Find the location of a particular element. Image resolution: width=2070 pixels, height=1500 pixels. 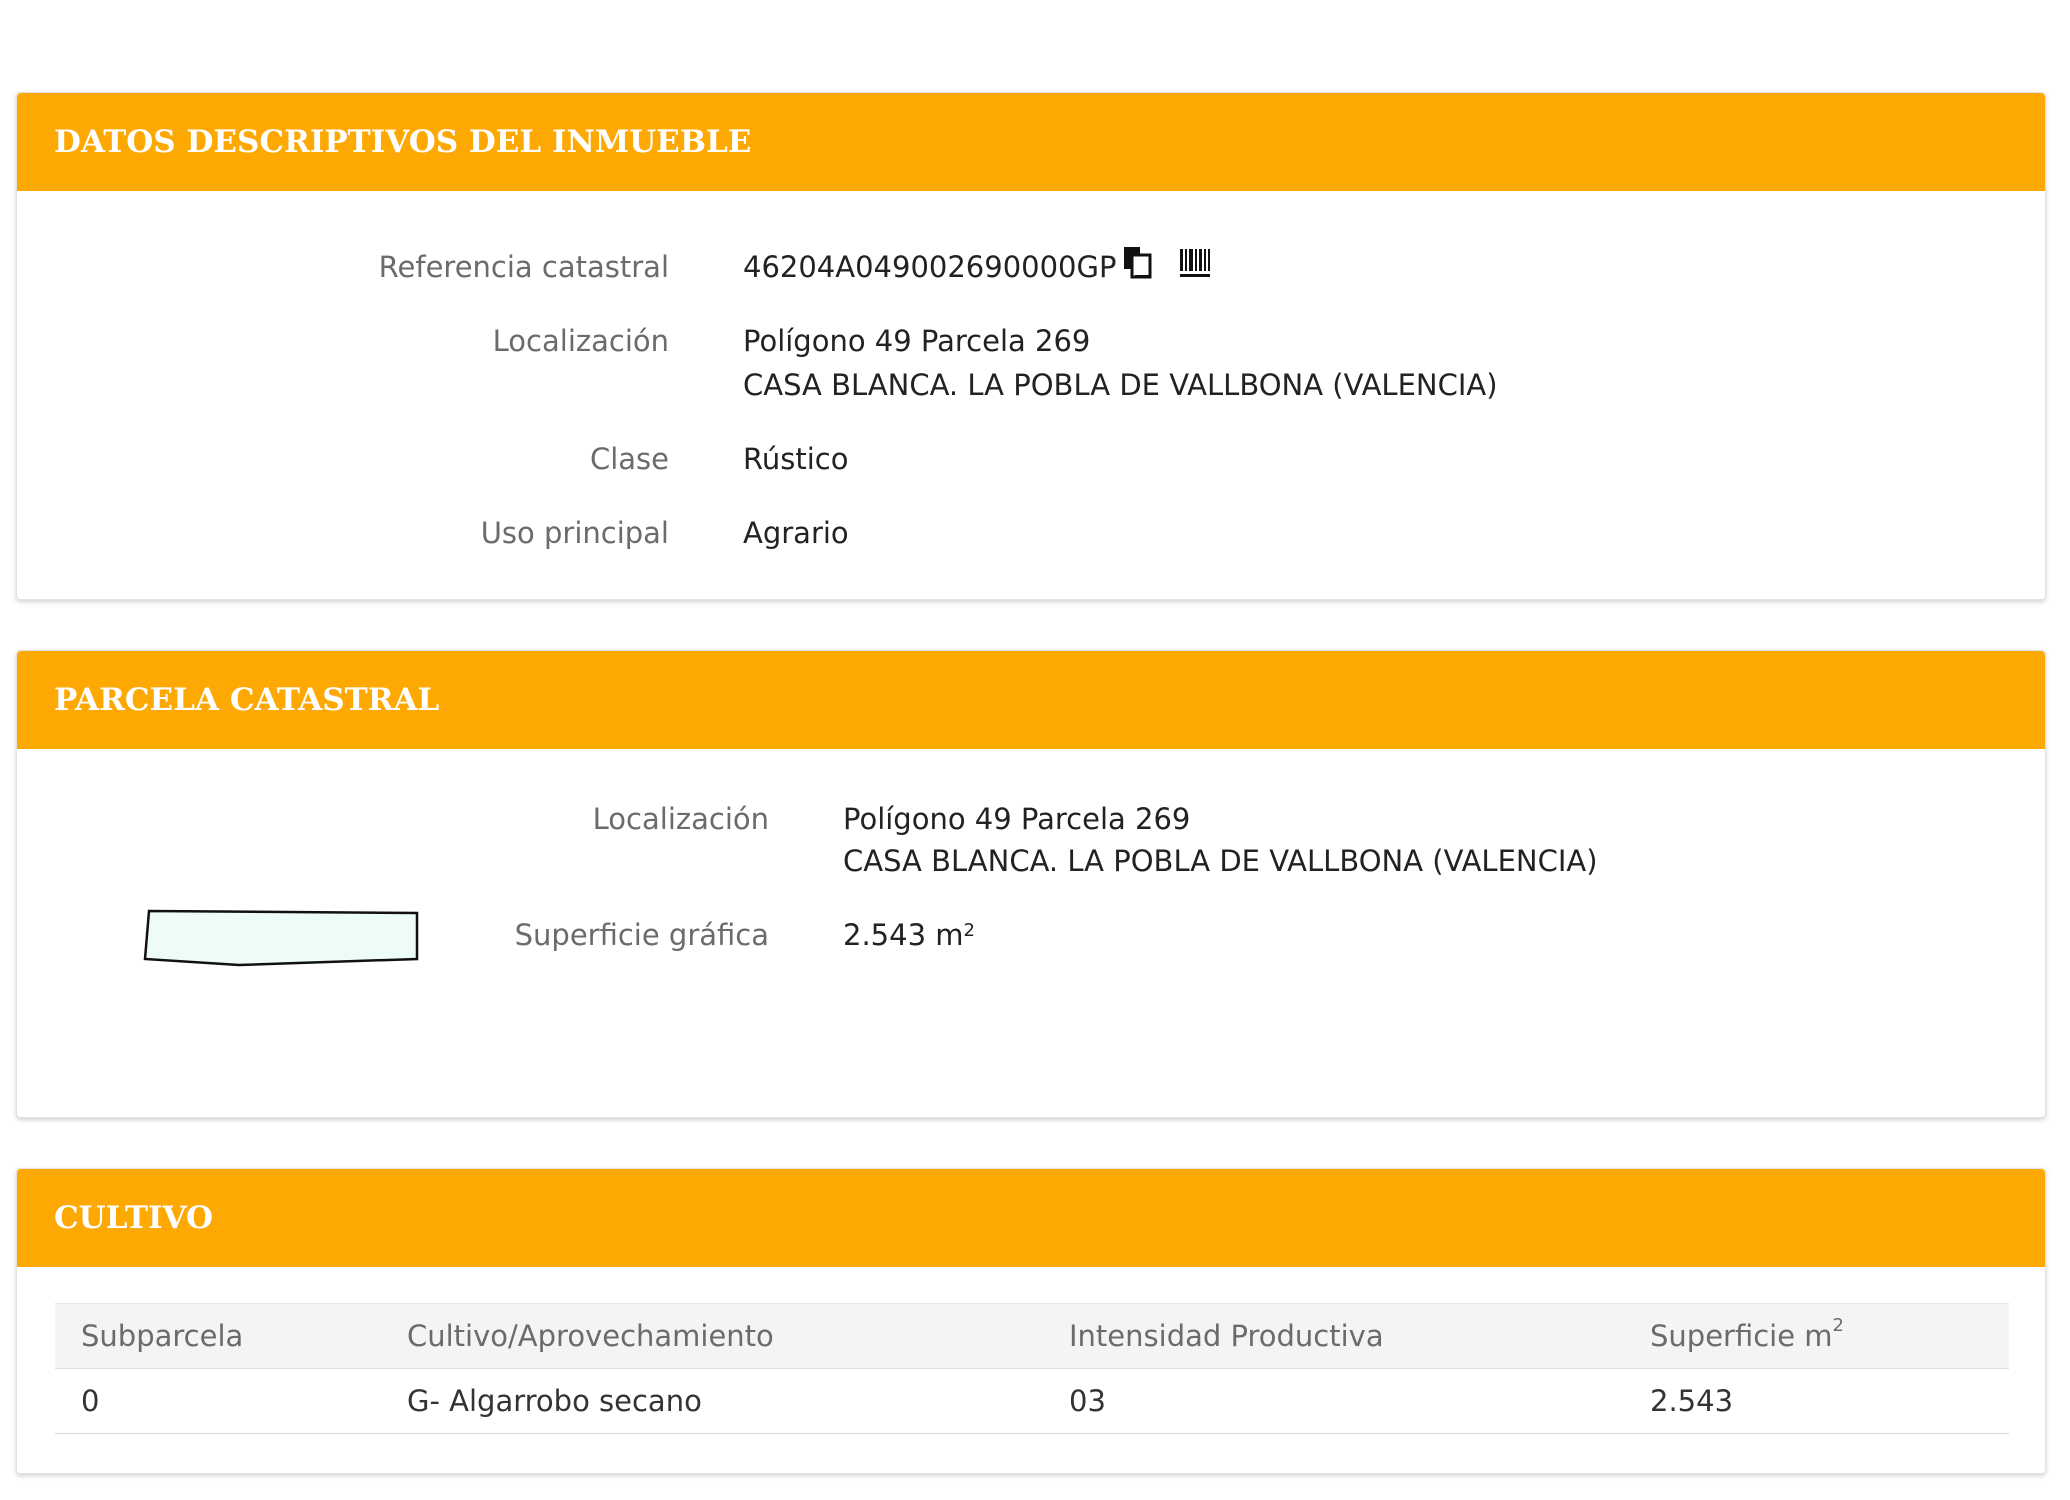

superficie-grafica-exp: 2 is located at coordinates (969, 930).